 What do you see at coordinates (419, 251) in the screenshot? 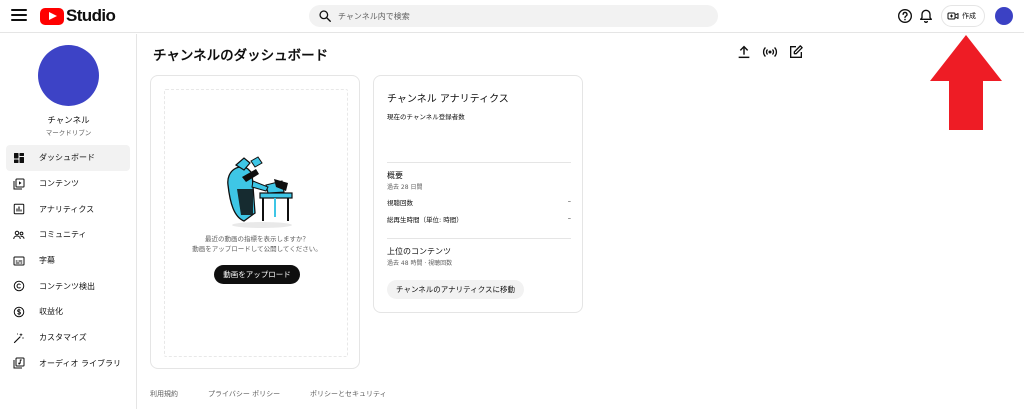
I see `top-content-title: 上位のコンテンツ` at bounding box center [419, 251].